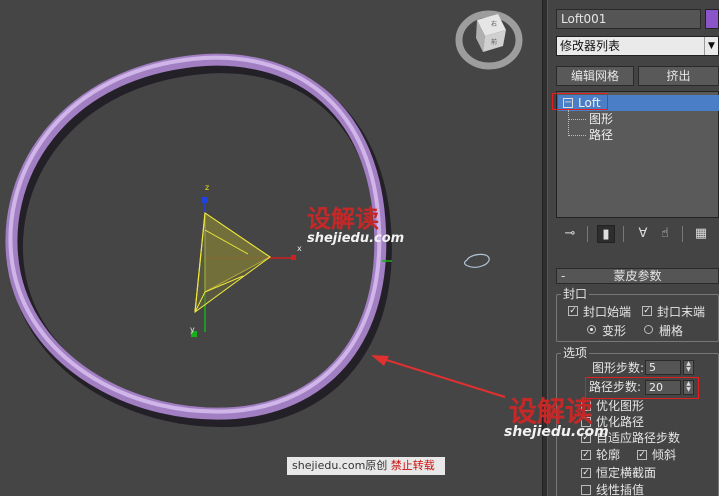 This screenshot has height=496, width=719. I want to click on linear-interpolation-label: 线性插值, so click(620, 489).